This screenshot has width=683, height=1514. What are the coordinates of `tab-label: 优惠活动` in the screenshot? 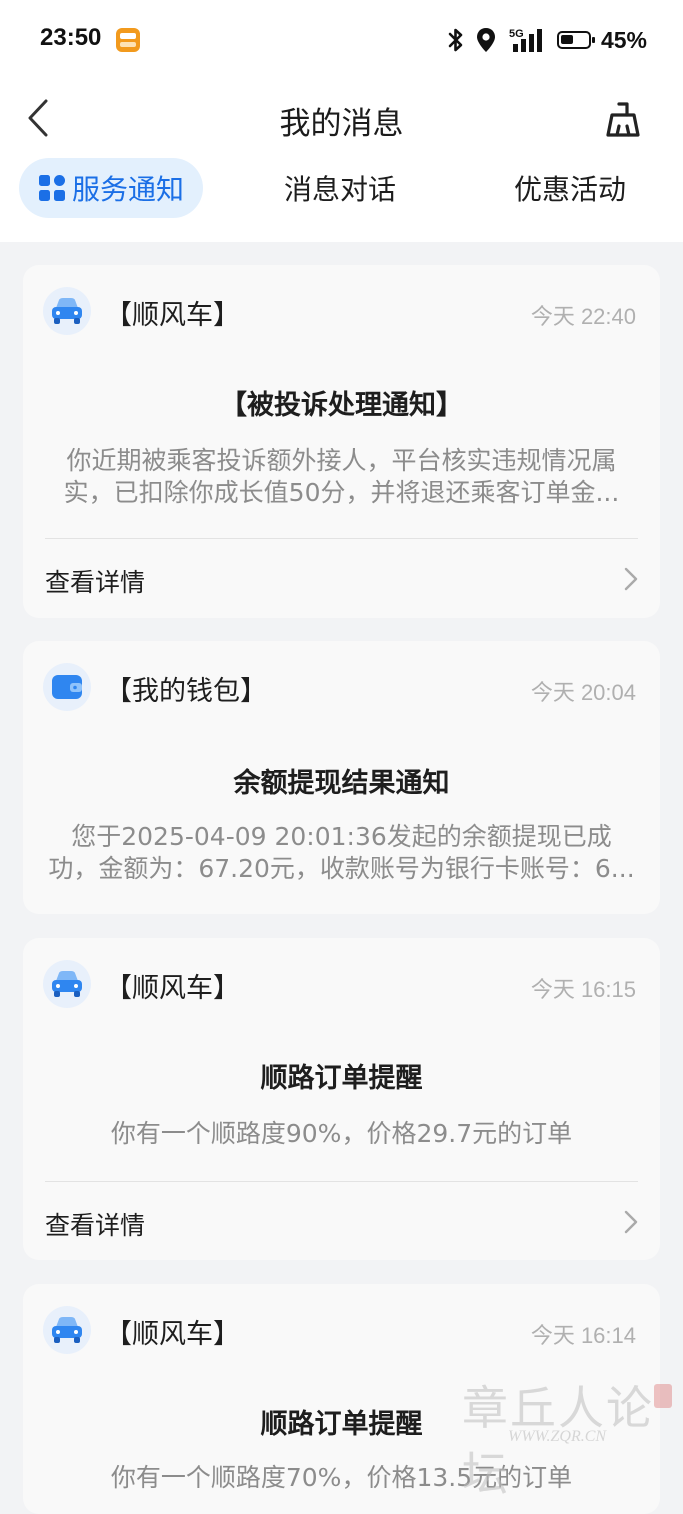 It's located at (569, 189).